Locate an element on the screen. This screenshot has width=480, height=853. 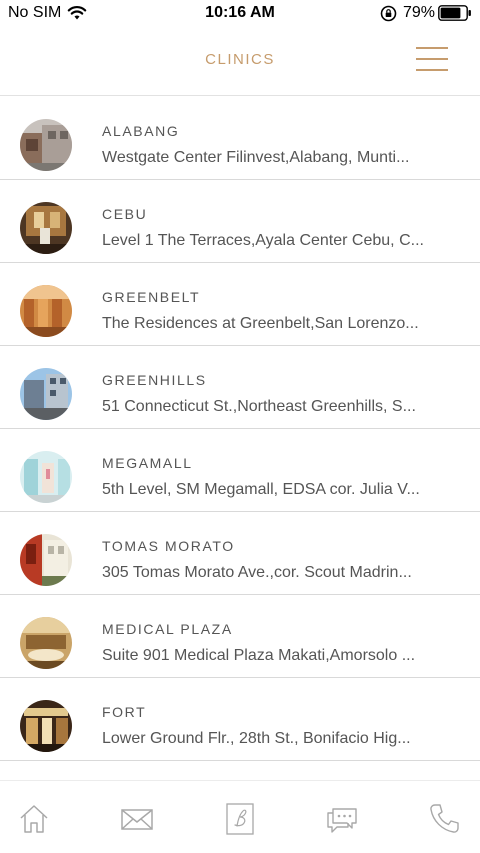
clinic-name: CEBU is located at coordinates (125, 214).